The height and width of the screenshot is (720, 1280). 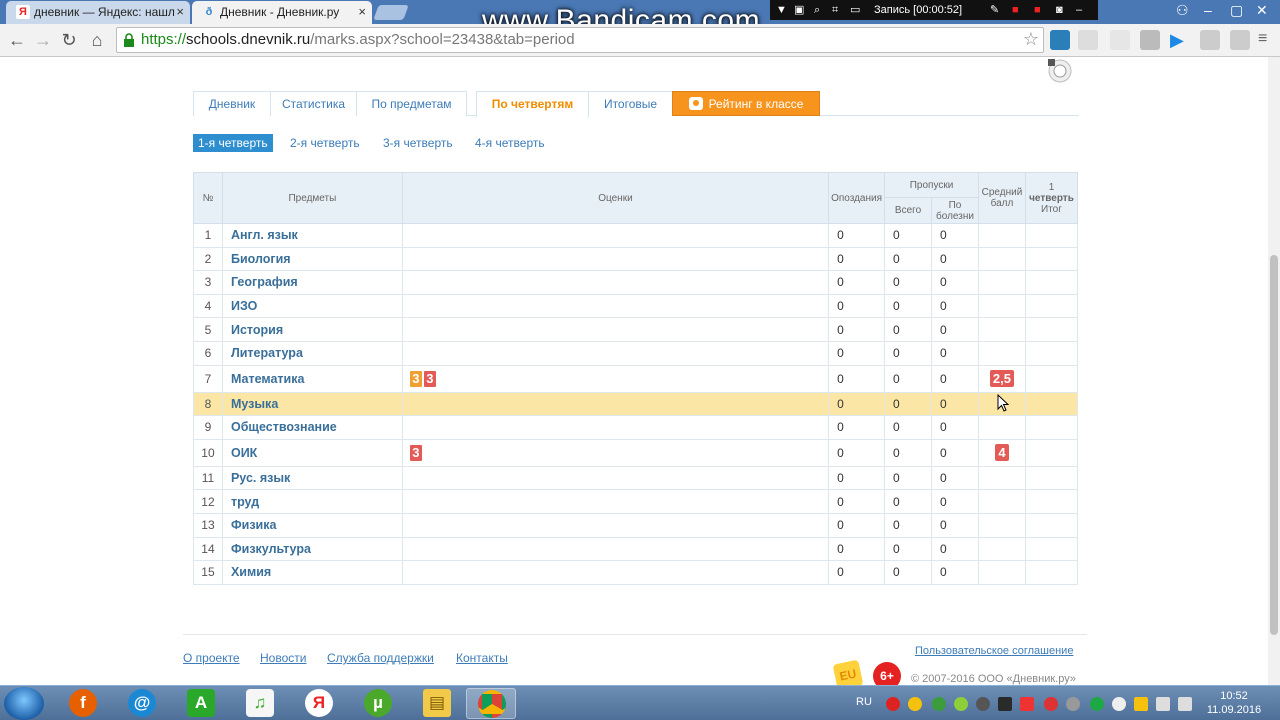 I want to click on subject-link: Физкультура, so click(x=312, y=549).